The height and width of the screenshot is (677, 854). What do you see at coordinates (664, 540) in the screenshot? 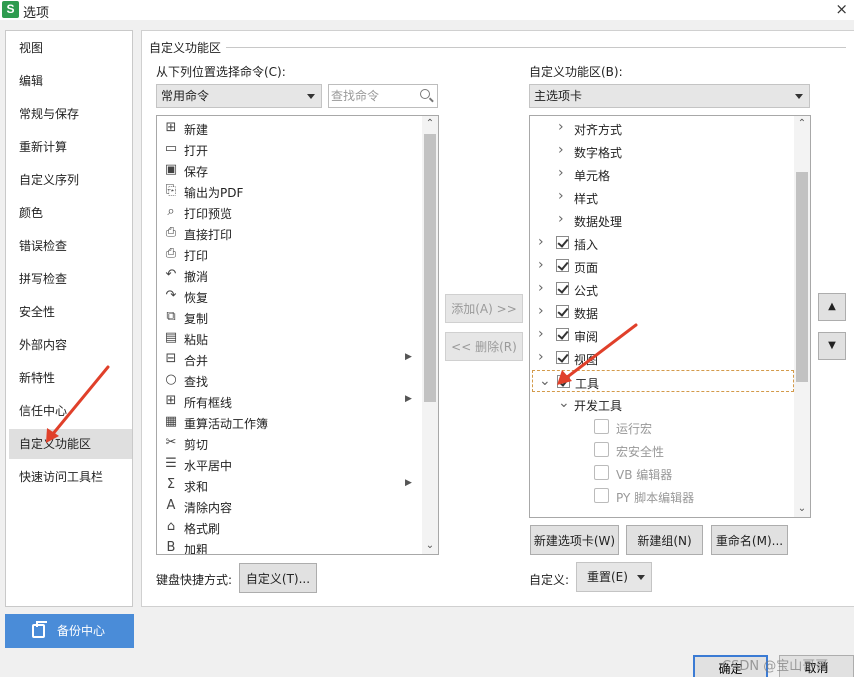
I see `new-group-button: 新建组(N)` at bounding box center [664, 540].